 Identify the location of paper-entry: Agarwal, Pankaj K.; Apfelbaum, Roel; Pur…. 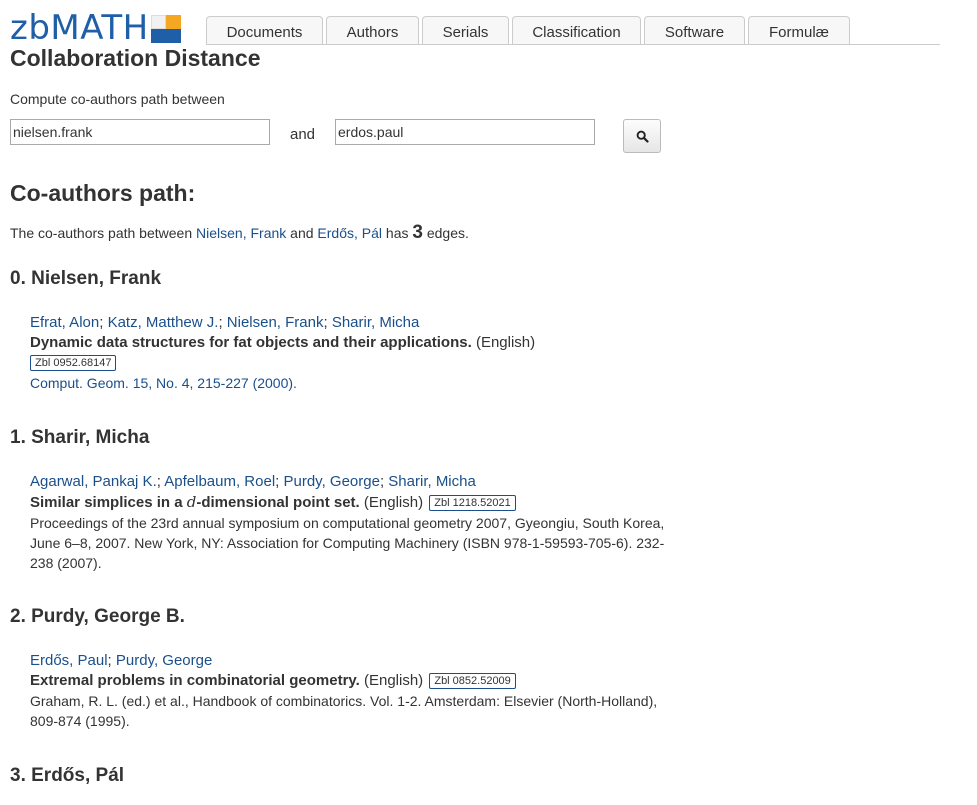
(350, 522).